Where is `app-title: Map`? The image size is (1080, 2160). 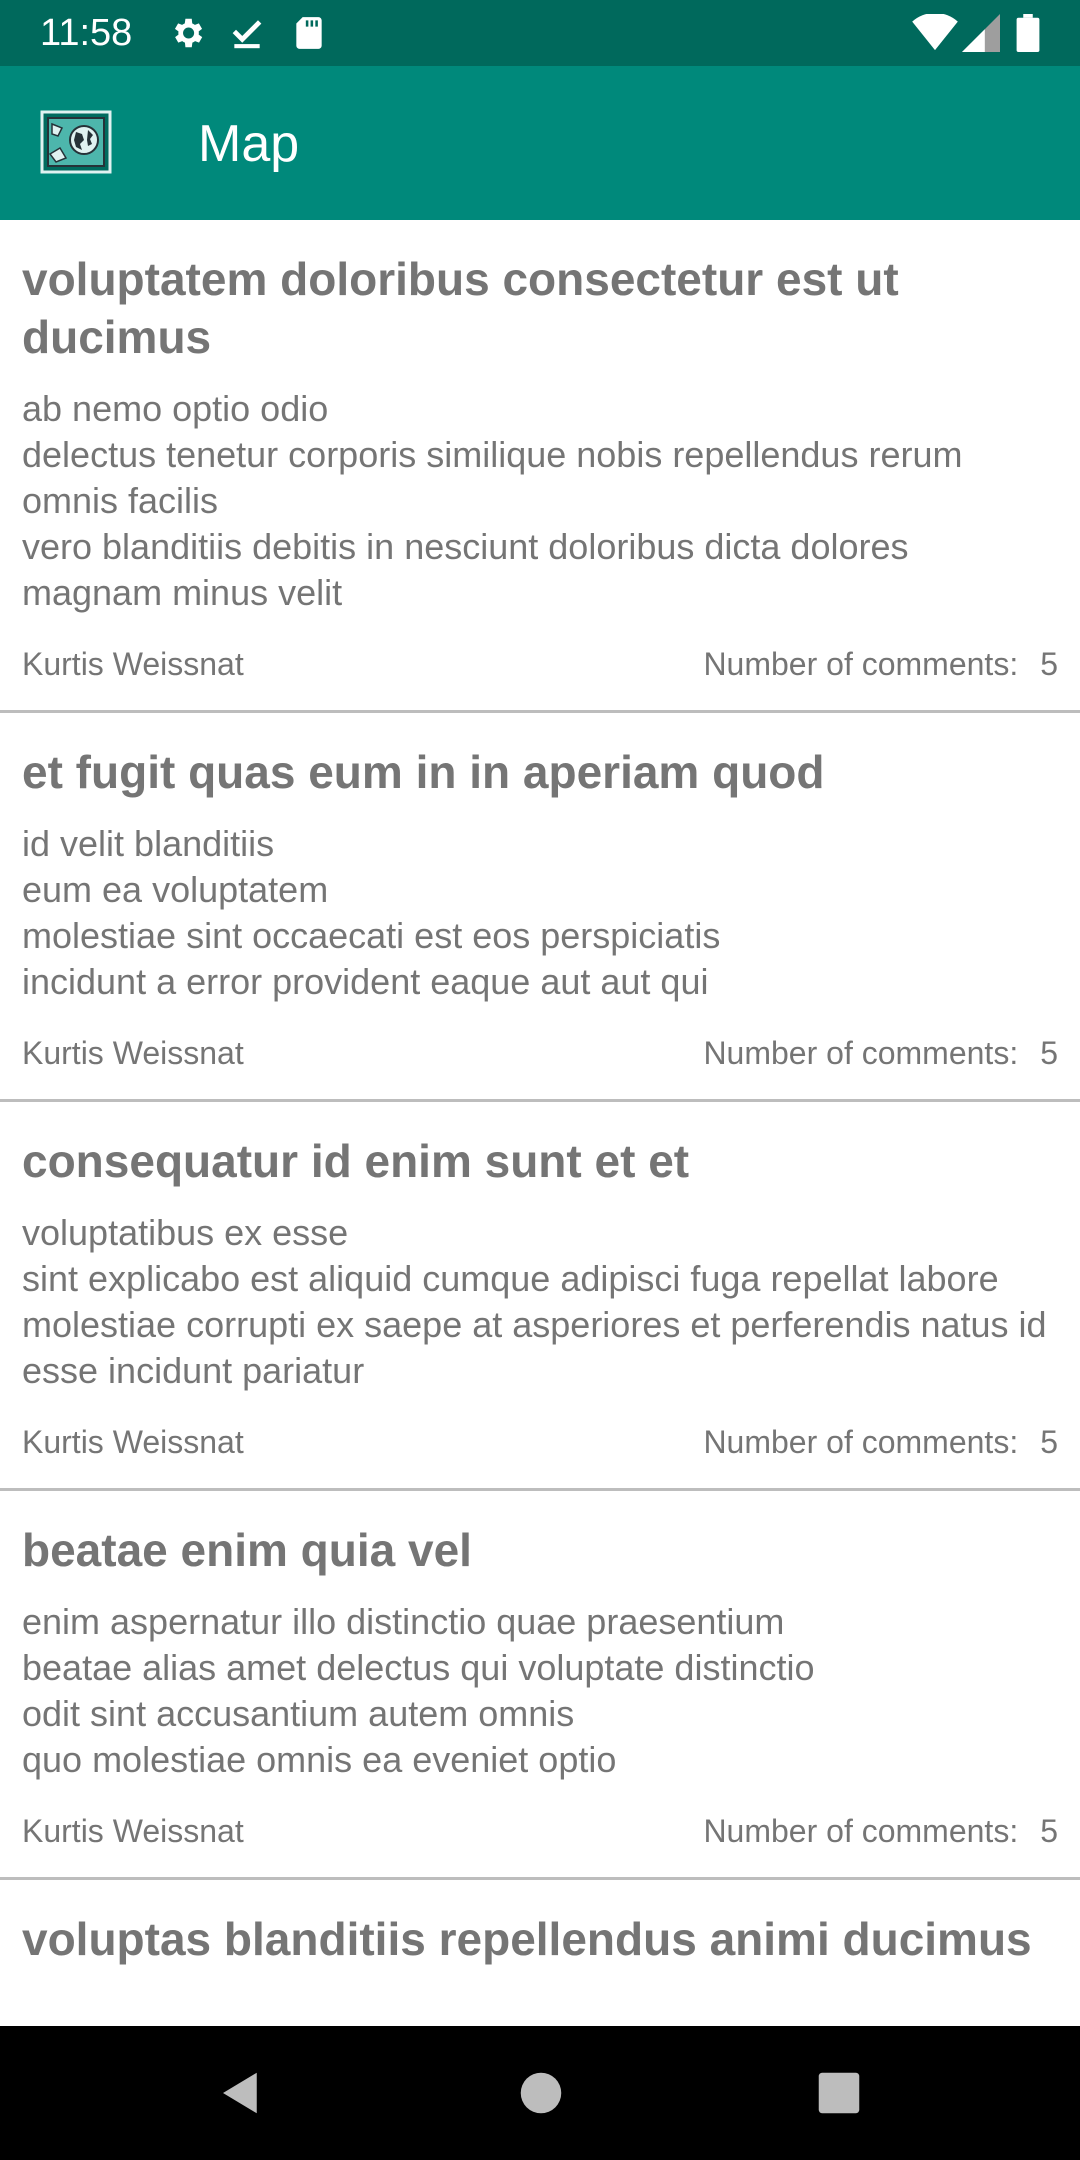
app-title: Map is located at coordinates (249, 144).